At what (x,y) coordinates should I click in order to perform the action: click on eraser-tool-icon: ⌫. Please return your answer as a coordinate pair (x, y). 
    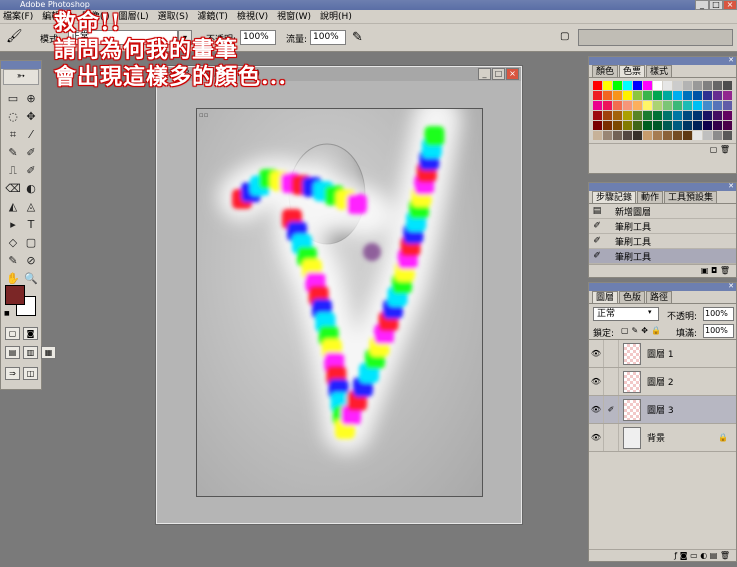
    Looking at the image, I should click on (13, 188).